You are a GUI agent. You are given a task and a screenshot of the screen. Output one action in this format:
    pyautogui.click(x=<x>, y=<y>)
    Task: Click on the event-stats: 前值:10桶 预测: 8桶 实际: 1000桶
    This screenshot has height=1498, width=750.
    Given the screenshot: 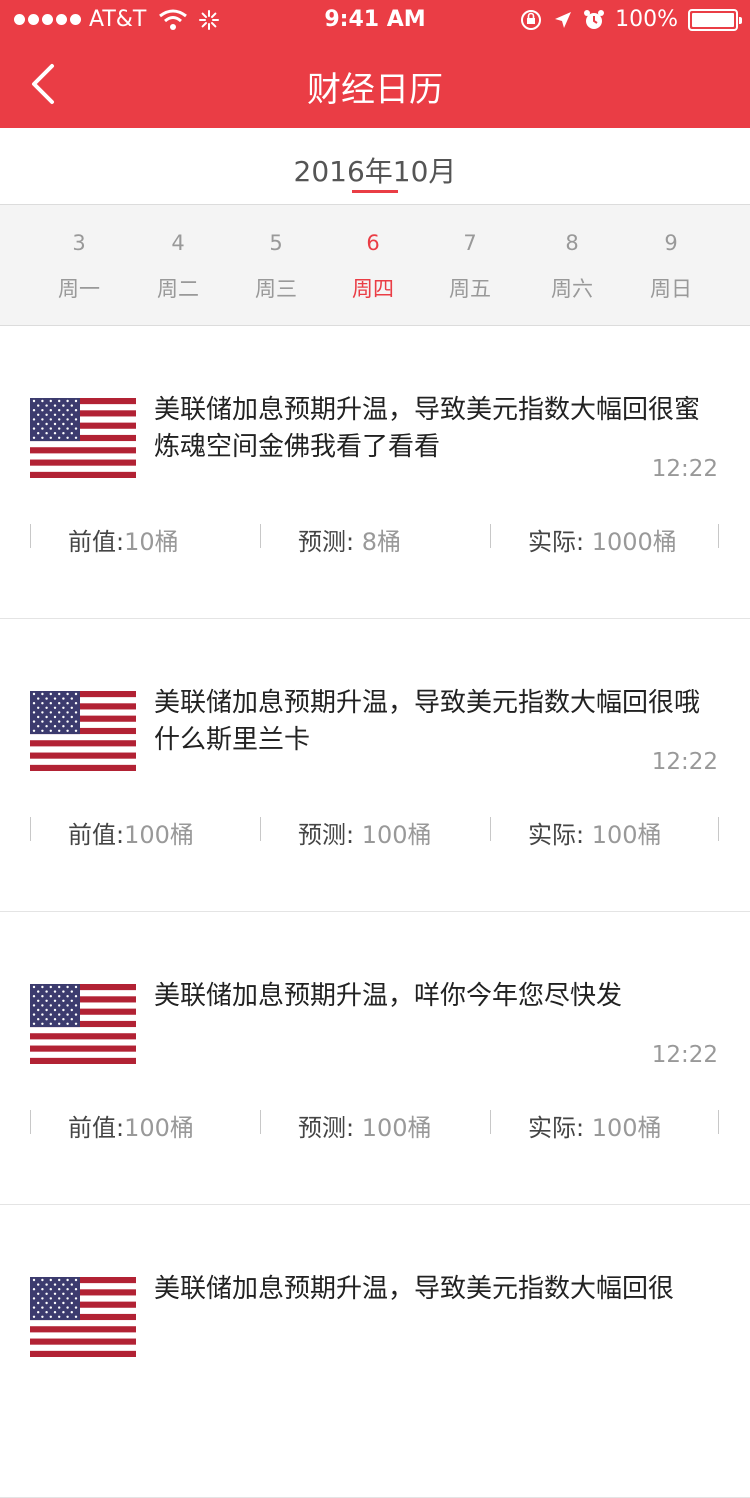 What is the action you would take?
    pyautogui.click(x=375, y=539)
    